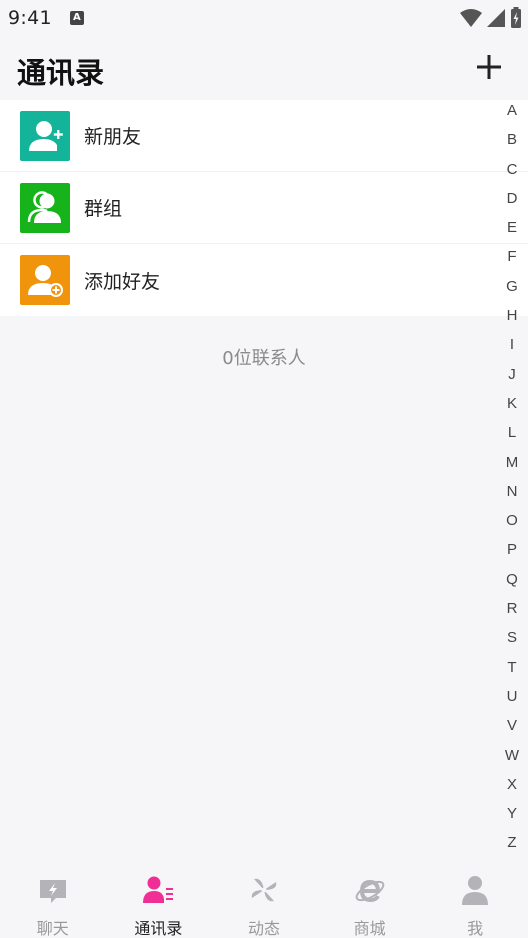 This screenshot has height=938, width=528. What do you see at coordinates (512, 549) in the screenshot?
I see `index-letter: P` at bounding box center [512, 549].